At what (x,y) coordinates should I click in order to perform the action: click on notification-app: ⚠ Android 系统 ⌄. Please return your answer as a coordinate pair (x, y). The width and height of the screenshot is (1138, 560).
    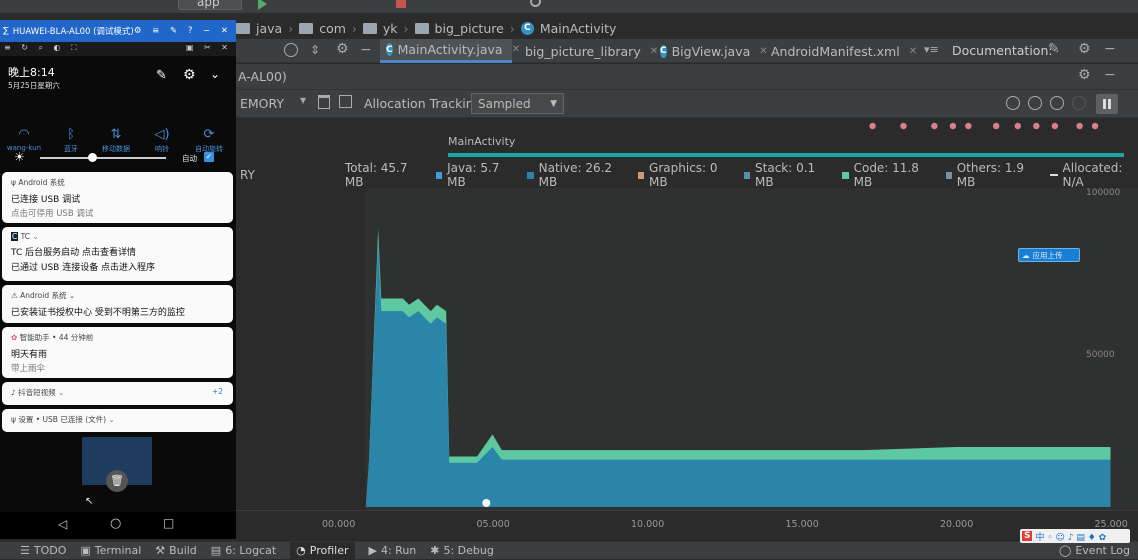
    Looking at the image, I should click on (117, 295).